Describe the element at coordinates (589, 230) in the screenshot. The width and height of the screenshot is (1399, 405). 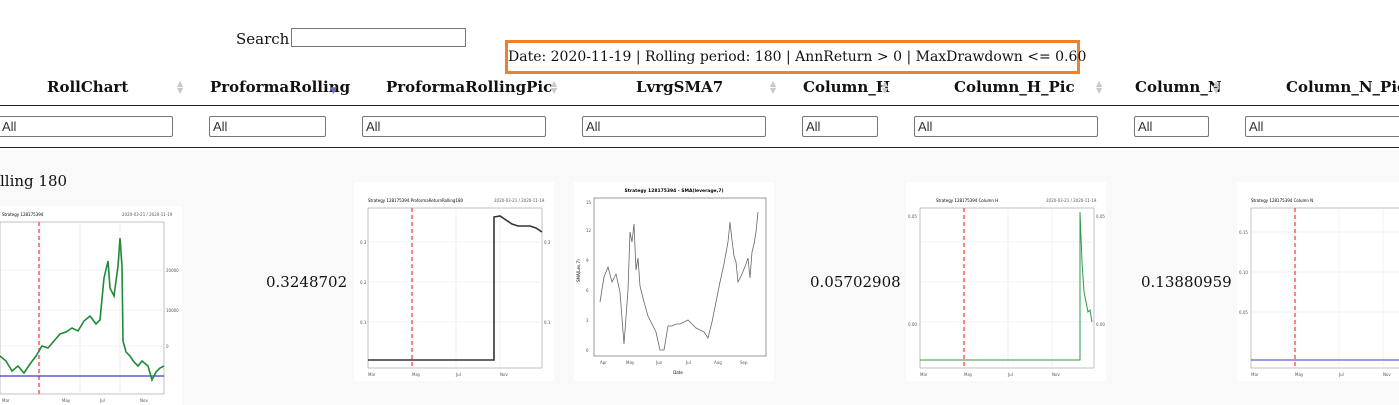
I see `svg-text: 12` at that location.